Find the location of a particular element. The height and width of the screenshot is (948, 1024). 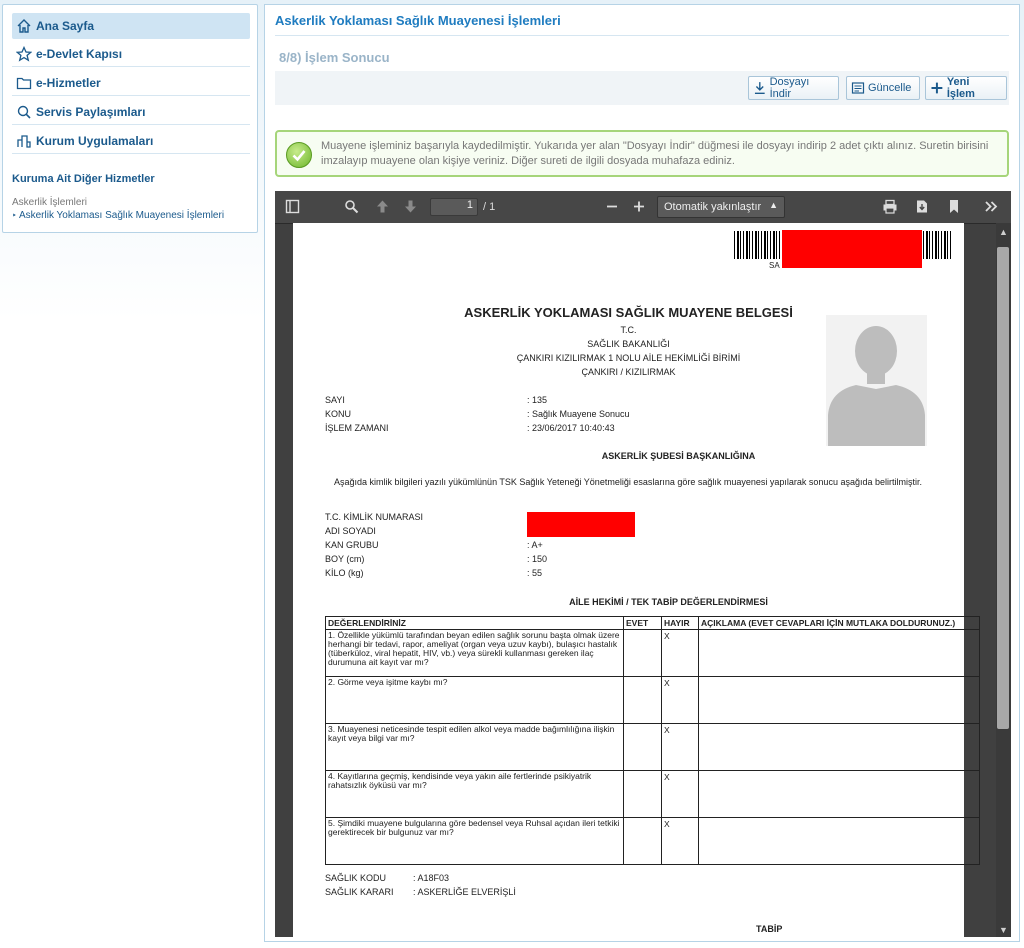

zoom-out-icon is located at coordinates (612, 206).